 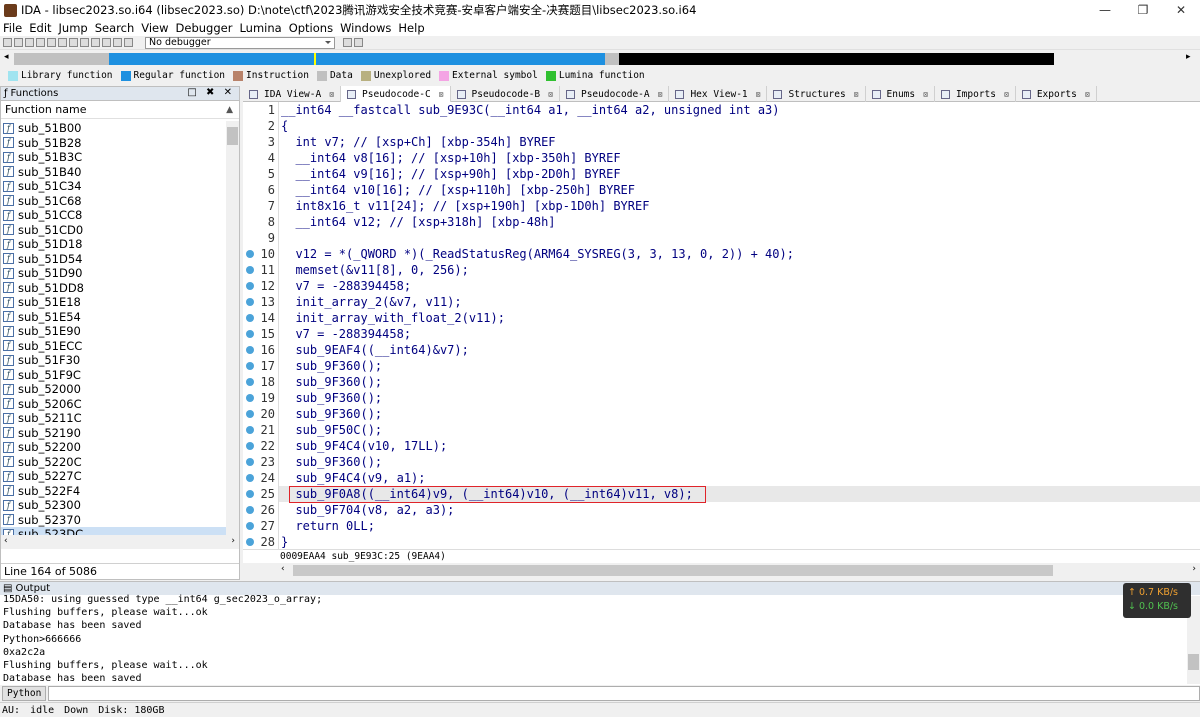 What do you see at coordinates (24, 693) in the screenshot?
I see `python-language-button: Python` at bounding box center [24, 693].